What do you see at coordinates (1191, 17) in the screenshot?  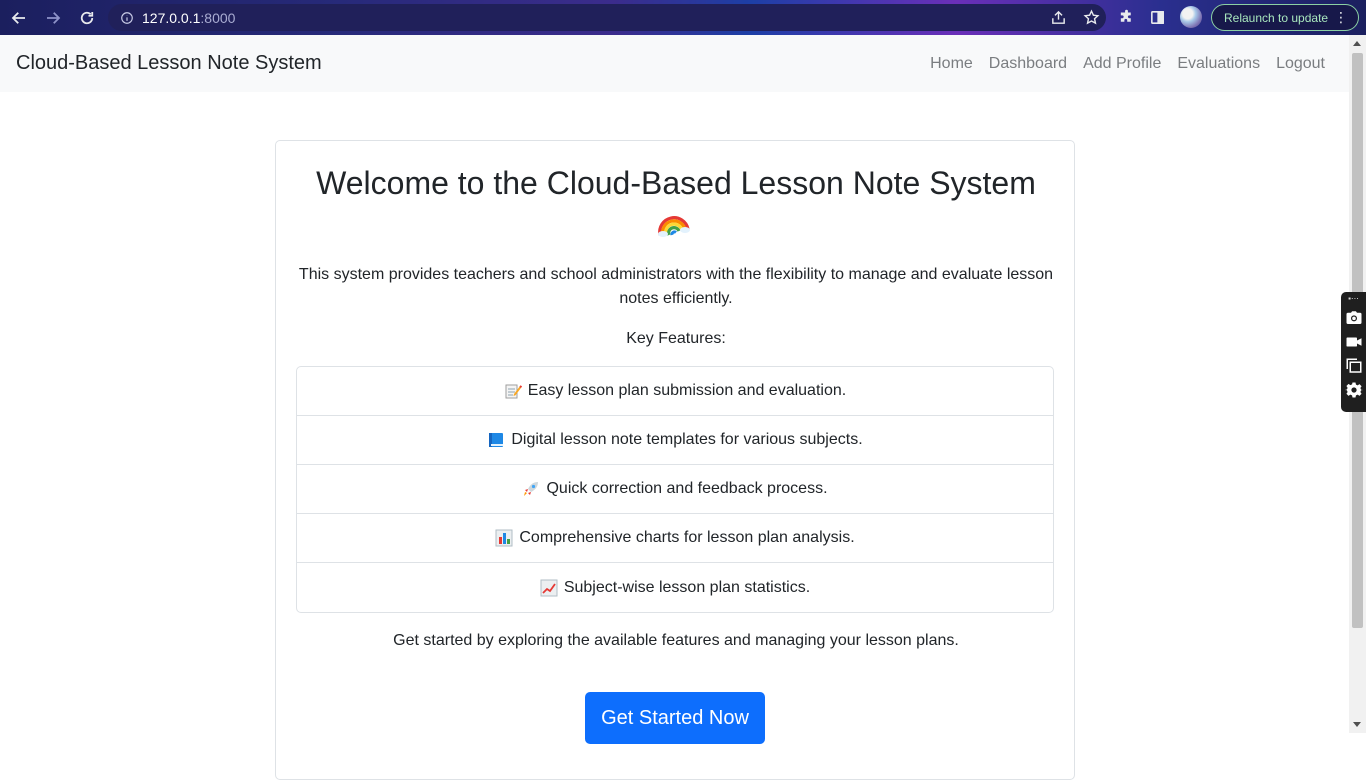 I see `profile-avatar` at bounding box center [1191, 17].